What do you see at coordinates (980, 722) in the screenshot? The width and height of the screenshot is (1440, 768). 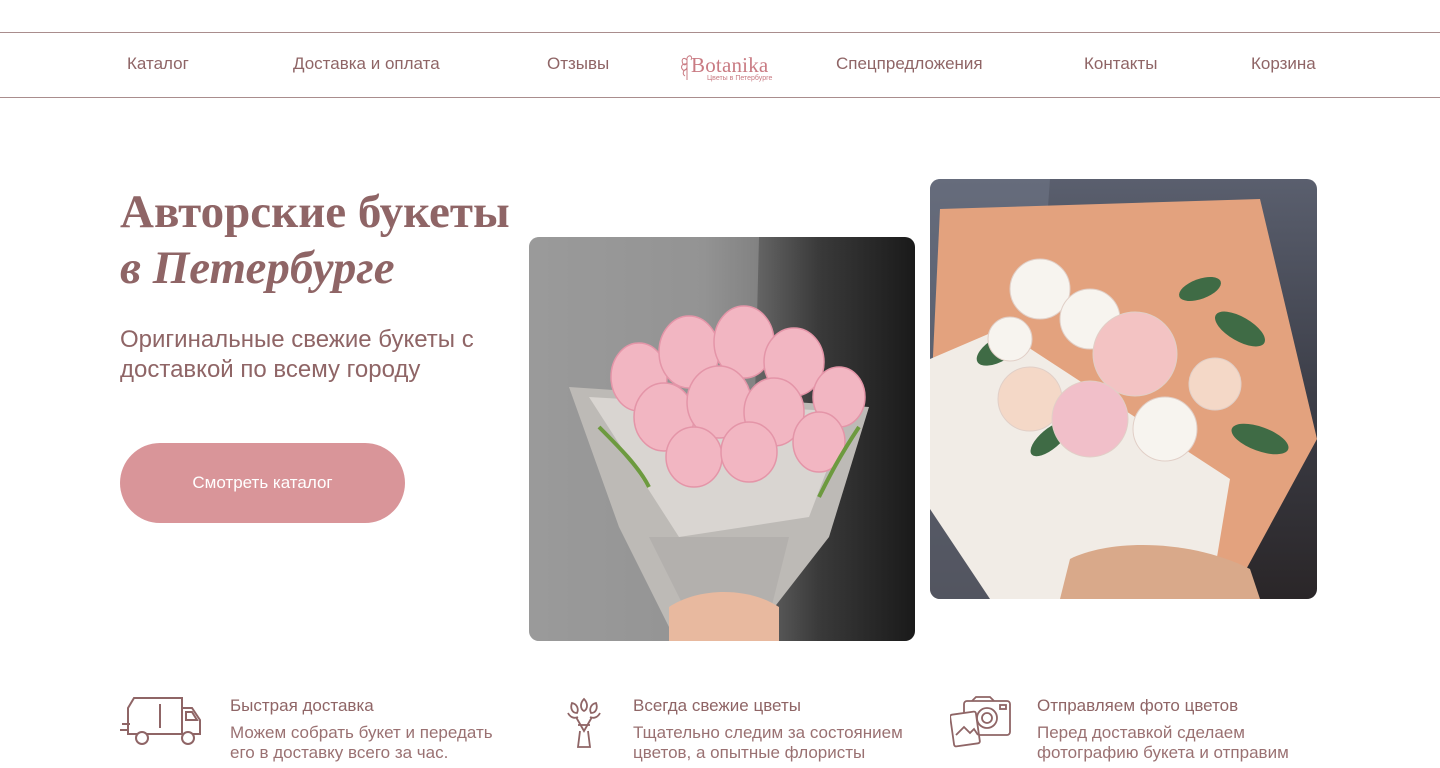 I see `photo-camera-icon` at bounding box center [980, 722].